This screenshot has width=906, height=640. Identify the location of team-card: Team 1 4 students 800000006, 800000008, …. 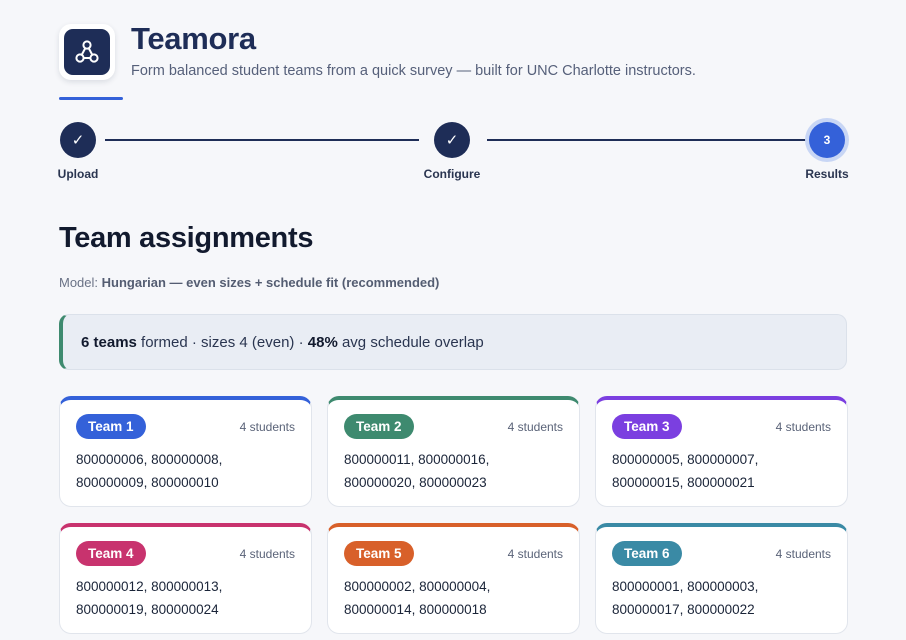
(185, 451).